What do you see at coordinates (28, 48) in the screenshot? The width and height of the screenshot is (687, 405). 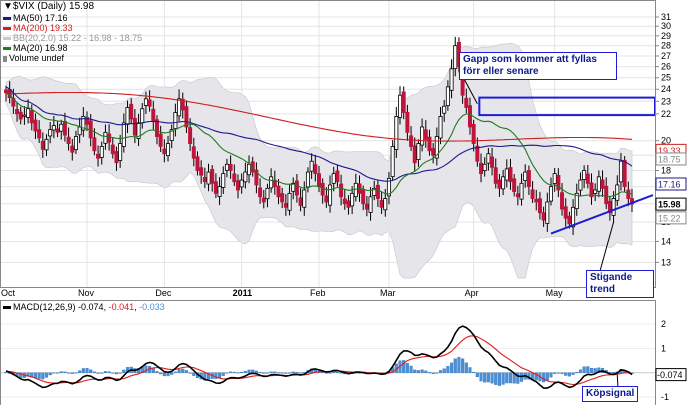 I see `legend-label: MA(20)` at bounding box center [28, 48].